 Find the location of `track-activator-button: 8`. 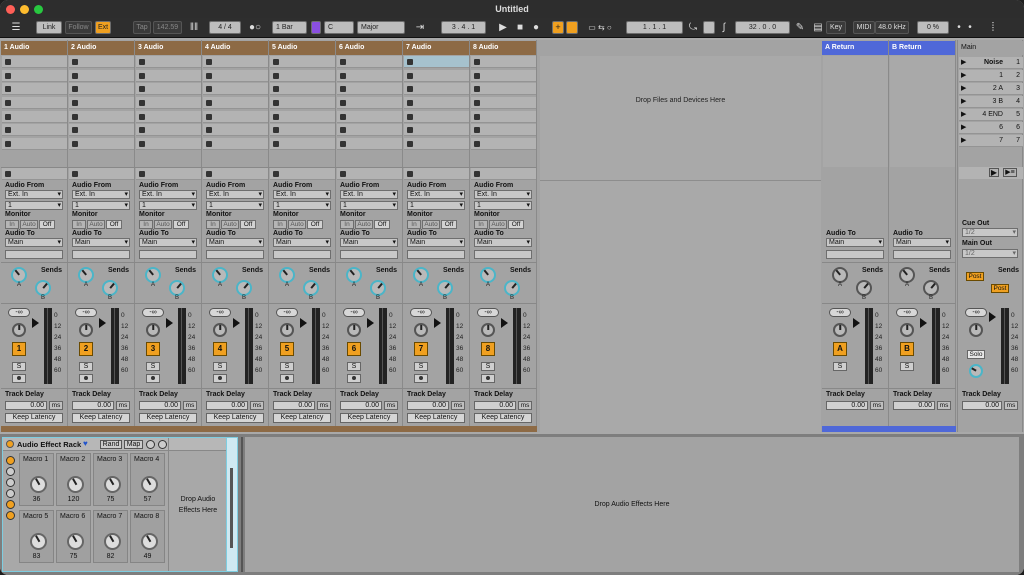

track-activator-button: 8 is located at coordinates (488, 349).